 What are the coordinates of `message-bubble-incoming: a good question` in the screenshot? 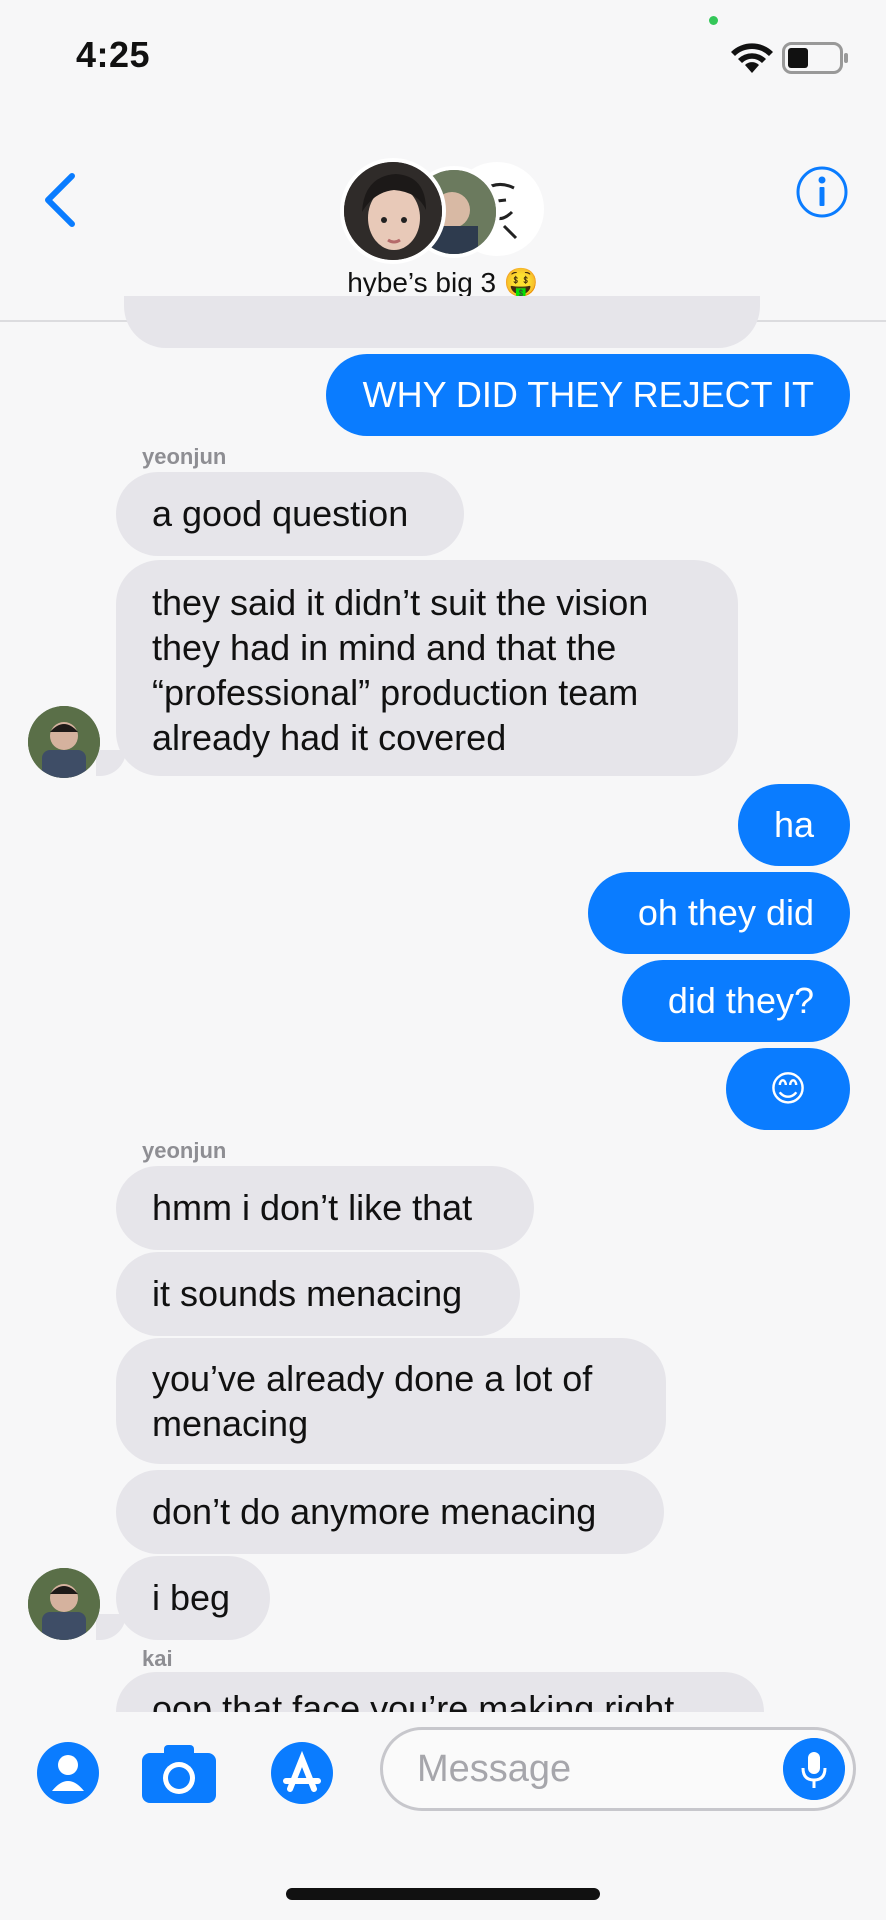 It's located at (290, 514).